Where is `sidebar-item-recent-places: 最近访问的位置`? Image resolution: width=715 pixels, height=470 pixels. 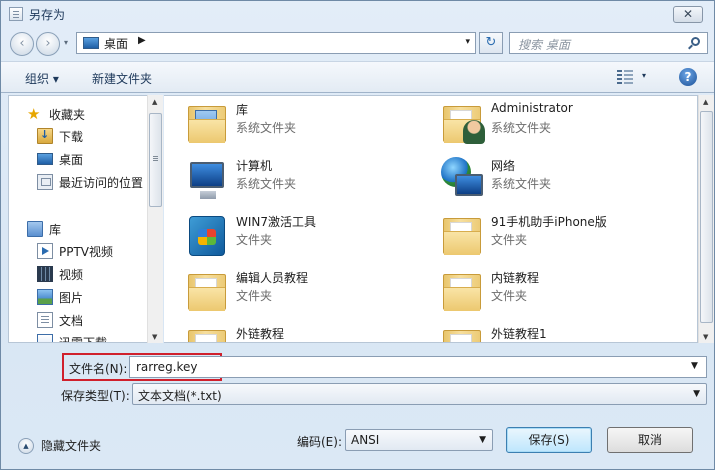 sidebar-item-recent-places: 最近访问的位置 is located at coordinates (90, 182).